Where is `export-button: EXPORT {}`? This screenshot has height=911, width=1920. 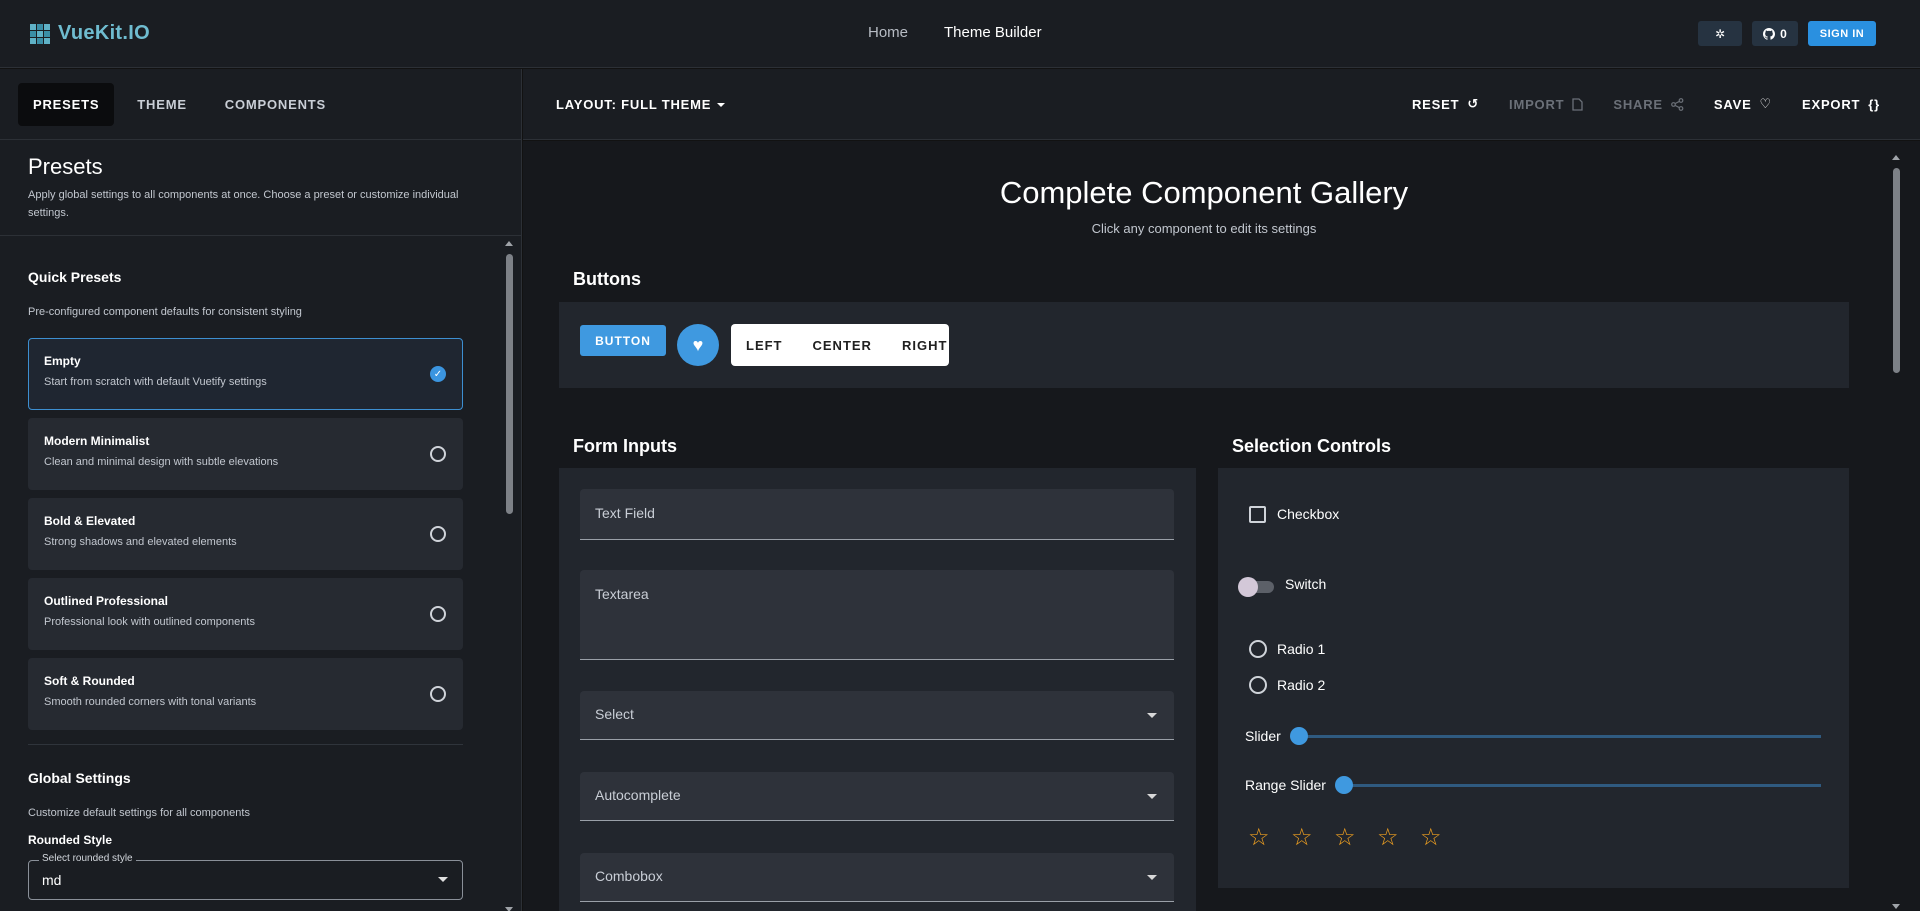
export-button: EXPORT {} is located at coordinates (1841, 104).